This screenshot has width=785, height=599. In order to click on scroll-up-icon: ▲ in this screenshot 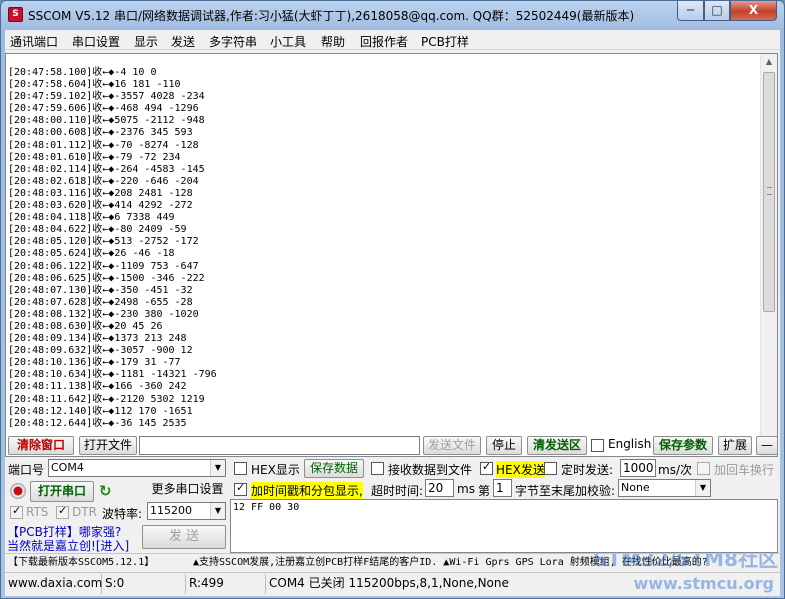, I will do `click(769, 62)`.